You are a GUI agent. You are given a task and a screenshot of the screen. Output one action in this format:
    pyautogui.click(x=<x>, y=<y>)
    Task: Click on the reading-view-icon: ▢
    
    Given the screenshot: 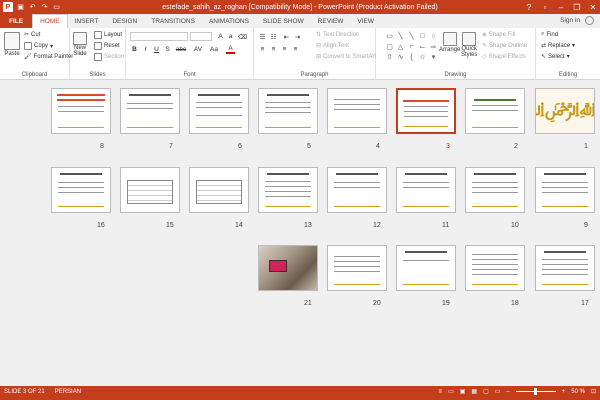 What is the action you would take?
    pyautogui.click(x=486, y=391)
    